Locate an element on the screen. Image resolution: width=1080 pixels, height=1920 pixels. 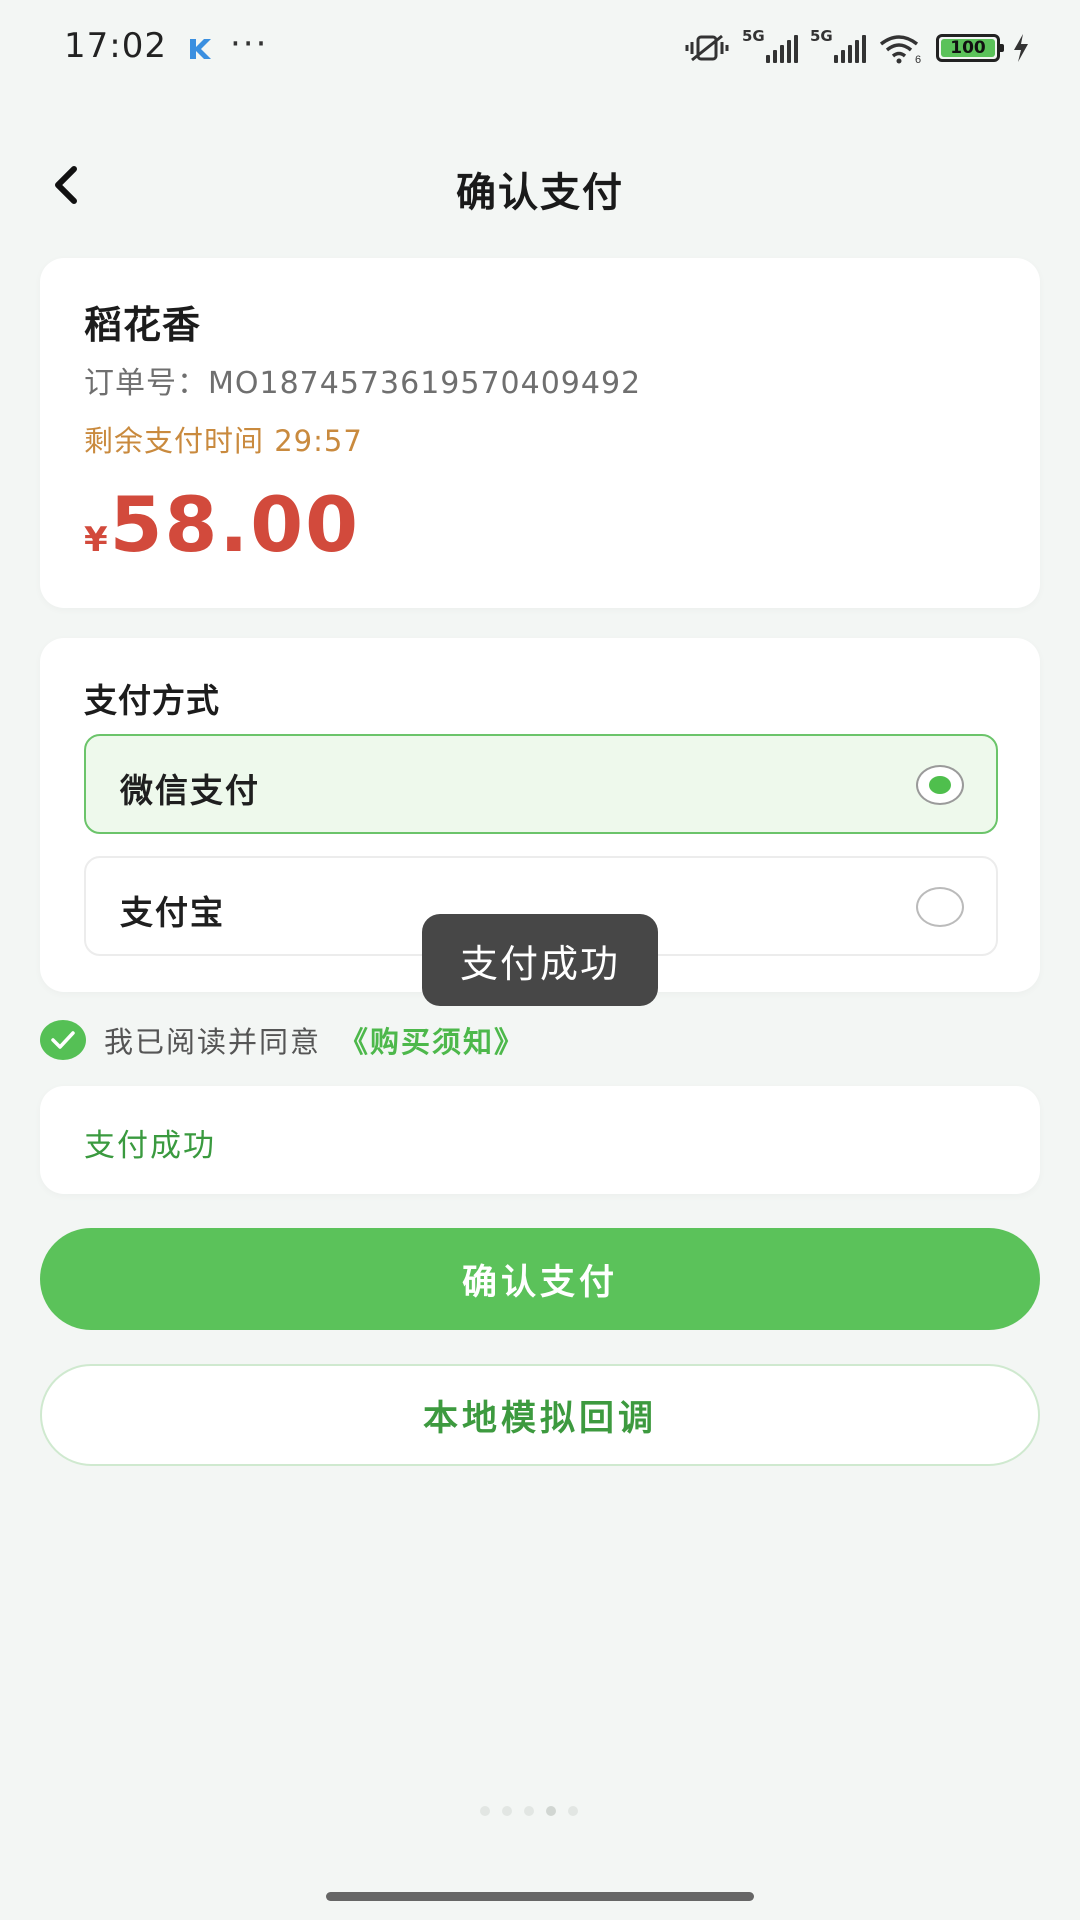
battery-icon: 100 is located at coordinates (970, 48).